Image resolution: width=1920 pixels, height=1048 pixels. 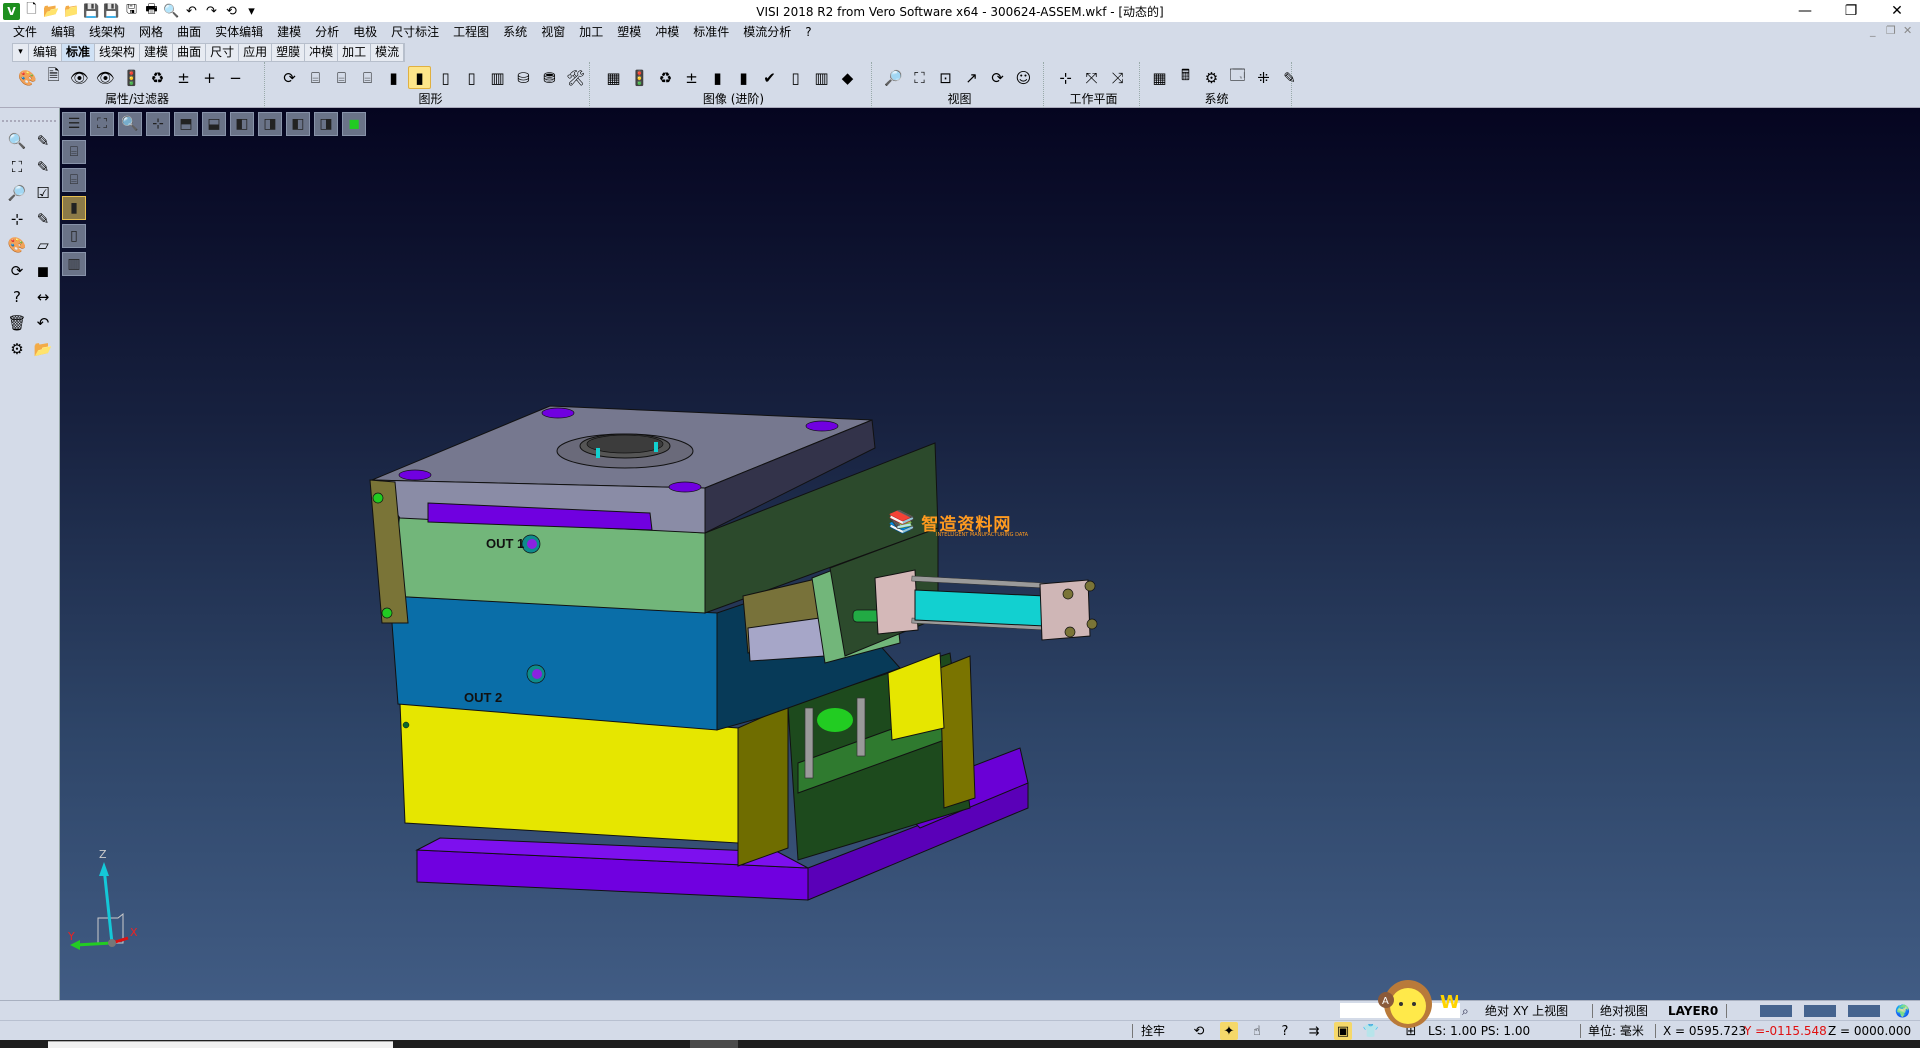 What do you see at coordinates (74, 180) in the screenshot?
I see `render-hidden-icon: ⌸` at bounding box center [74, 180].